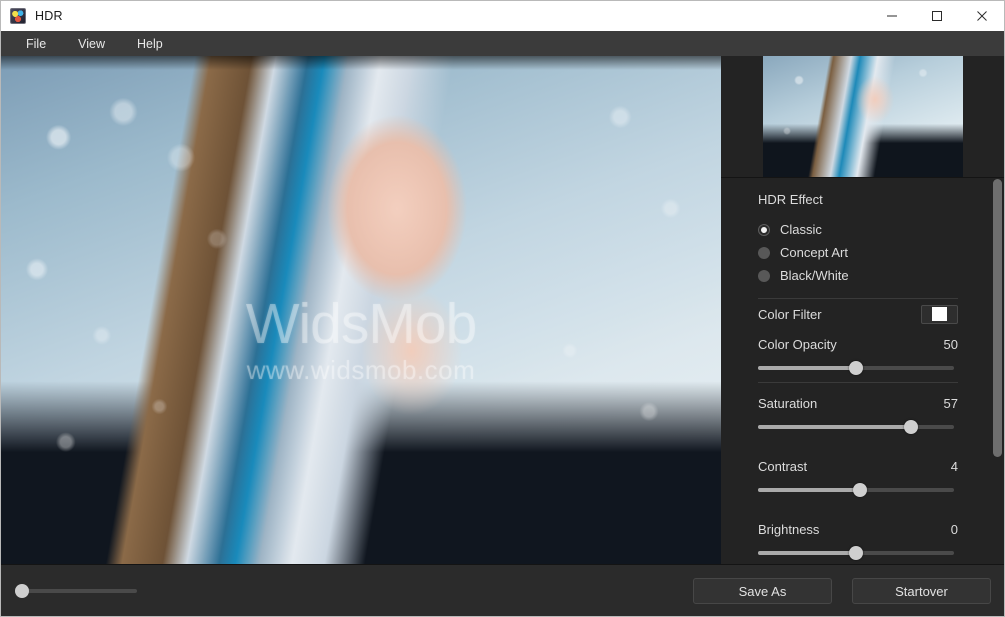 Image resolution: width=1005 pixels, height=617 pixels. What do you see at coordinates (814, 252) in the screenshot?
I see `radio-concept-art-label: Concept Art` at bounding box center [814, 252].